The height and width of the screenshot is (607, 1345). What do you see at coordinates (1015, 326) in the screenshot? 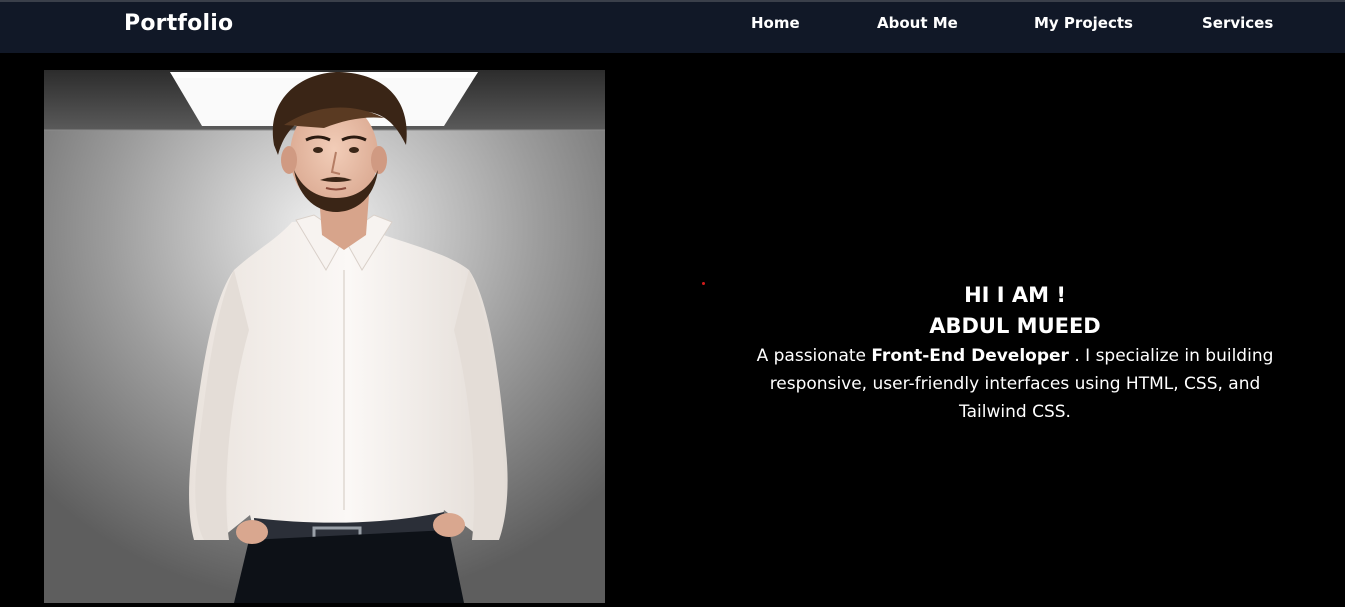
I see `hero-name: ABDUL MUEED` at bounding box center [1015, 326].